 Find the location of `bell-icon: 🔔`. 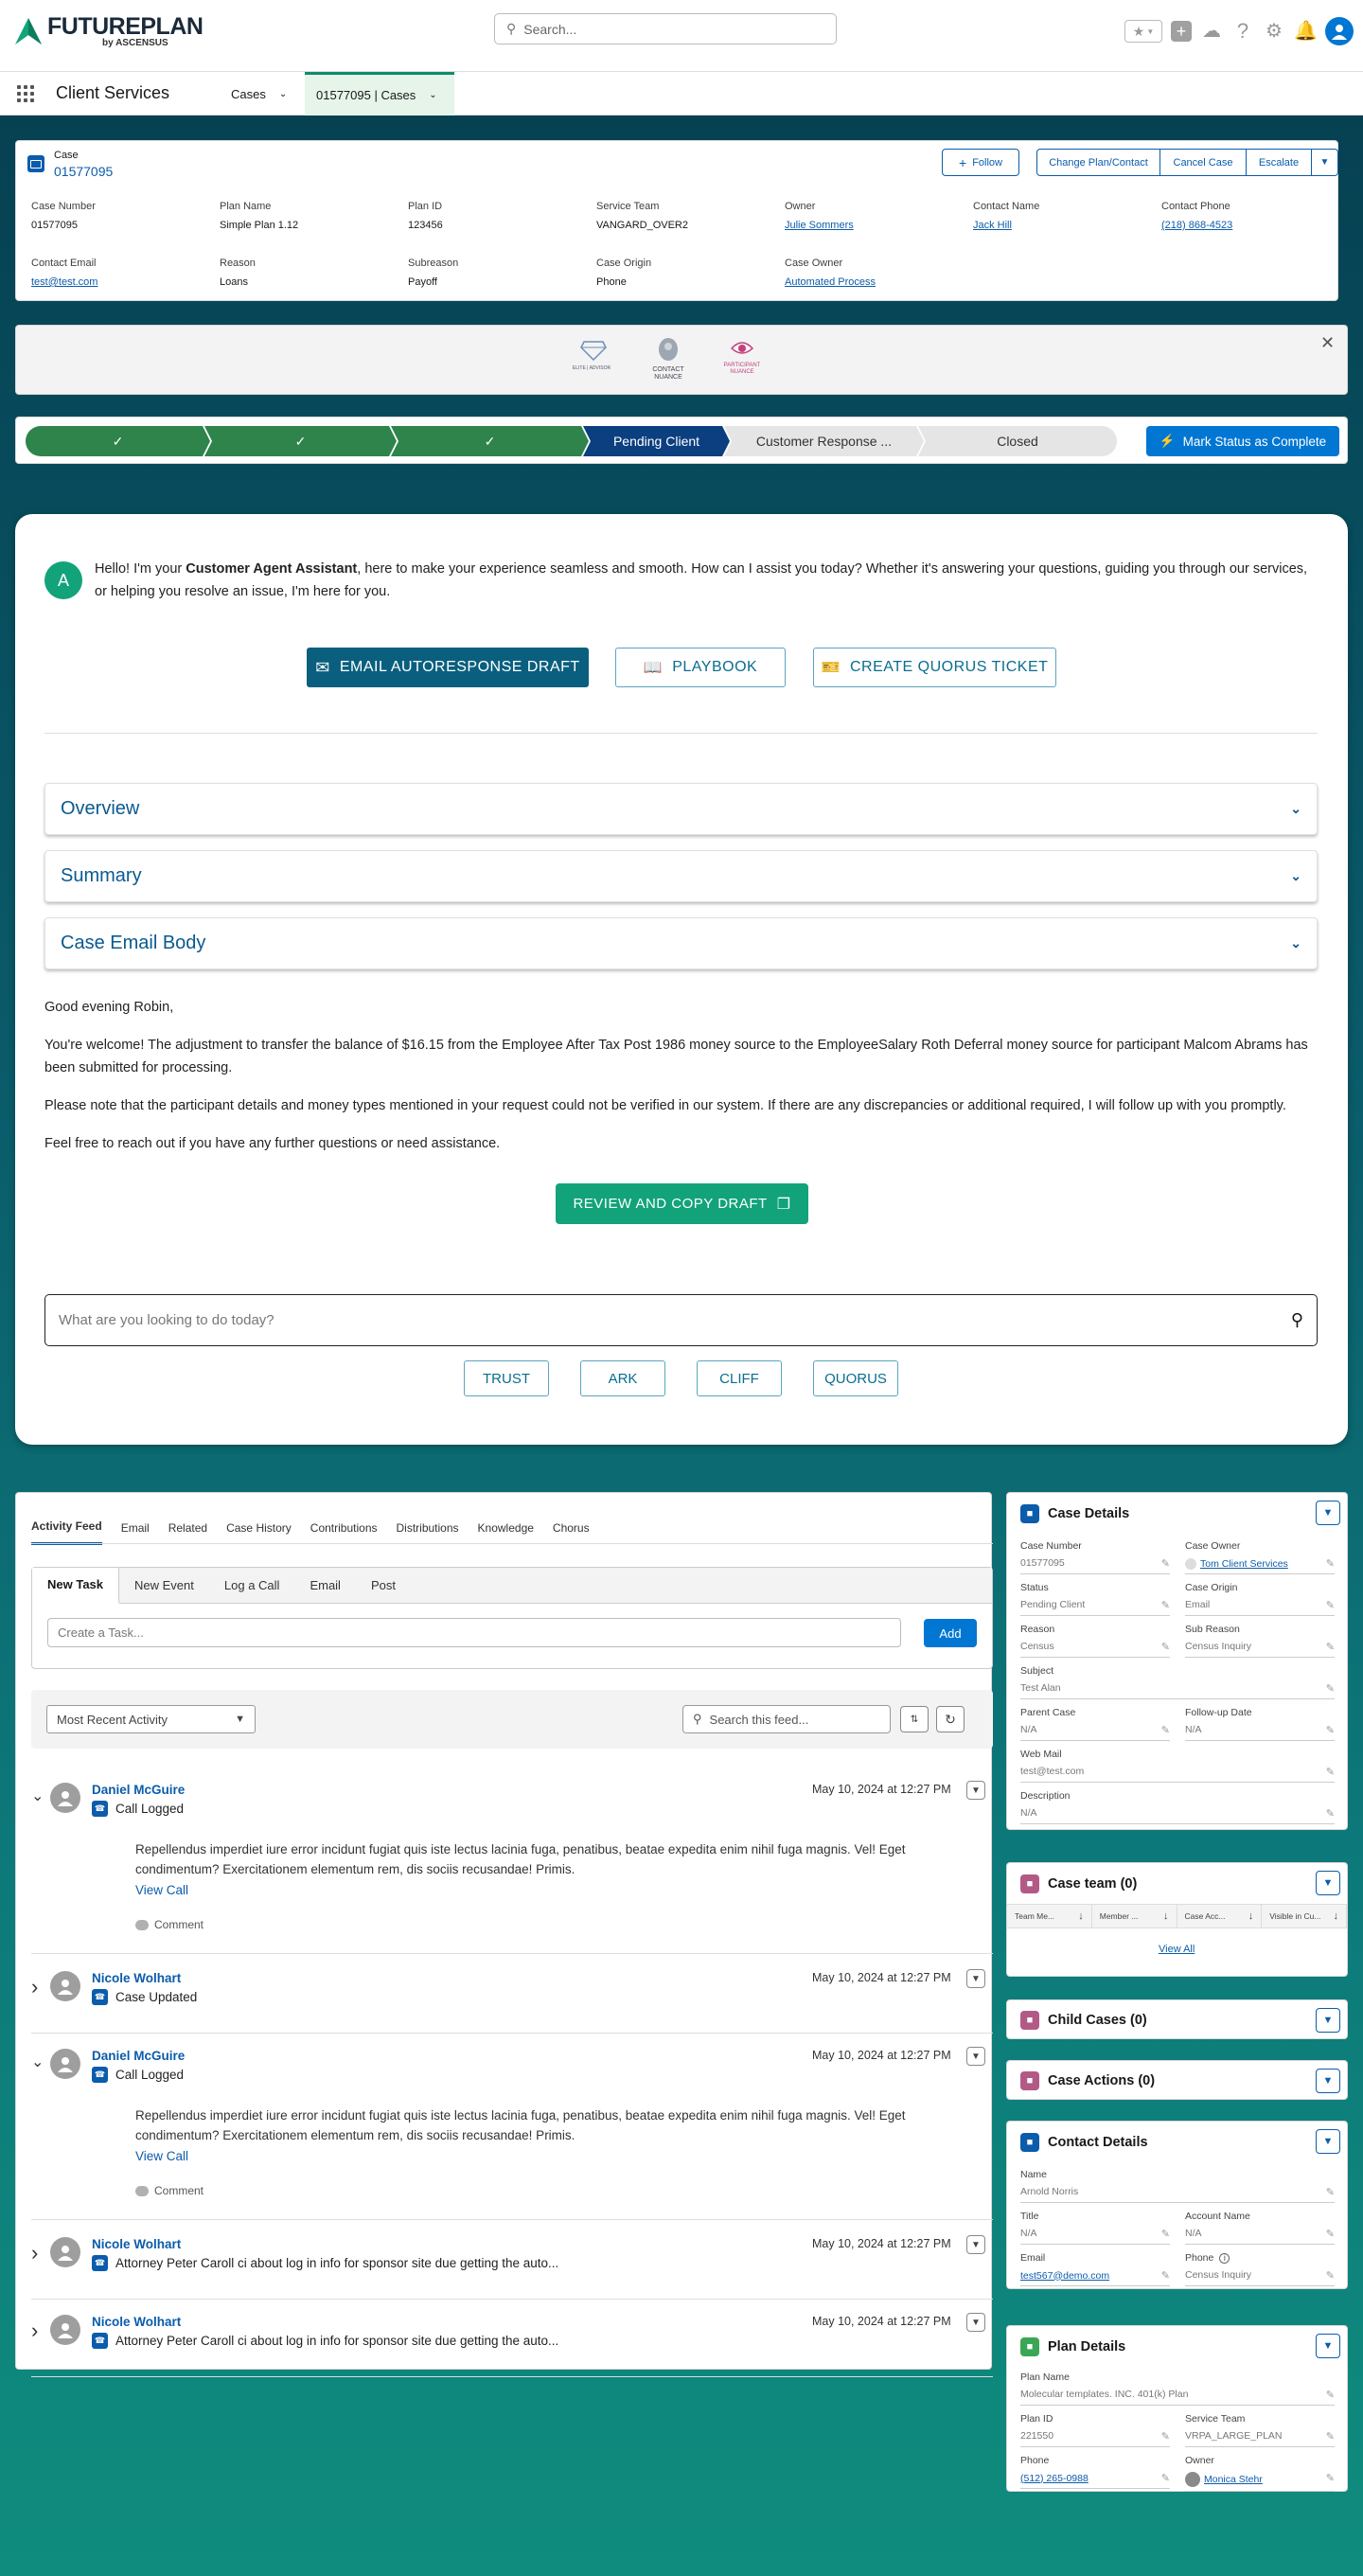

bell-icon: 🔔 is located at coordinates (1306, 32).